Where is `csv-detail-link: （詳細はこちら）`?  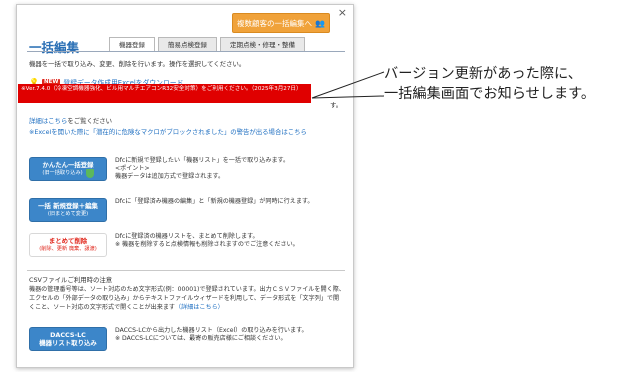
csv-detail-link: （詳細はこちら） is located at coordinates (199, 307).